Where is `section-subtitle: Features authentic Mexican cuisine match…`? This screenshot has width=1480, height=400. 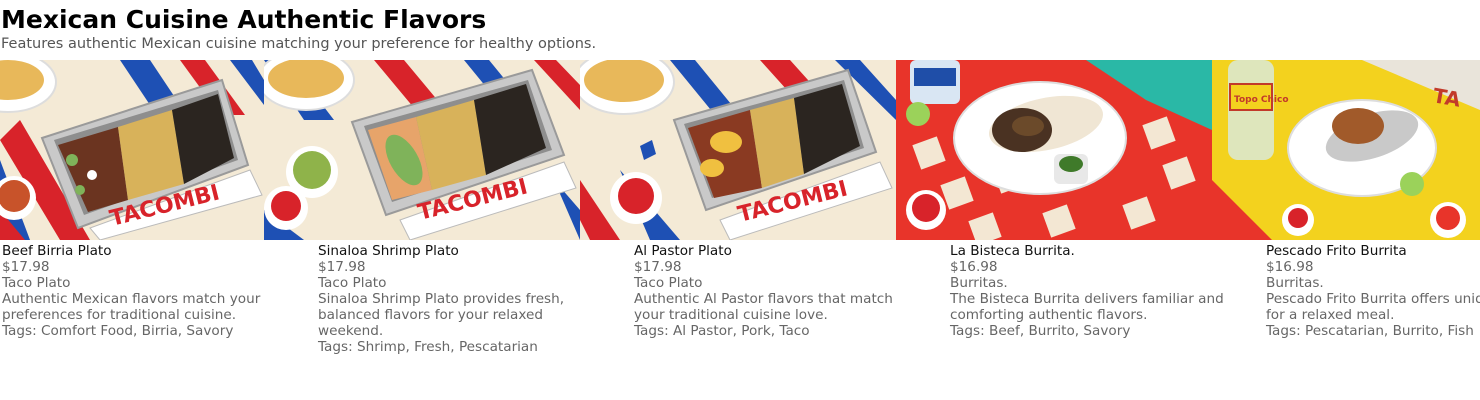 section-subtitle: Features authentic Mexican cuisine match… is located at coordinates (299, 44).